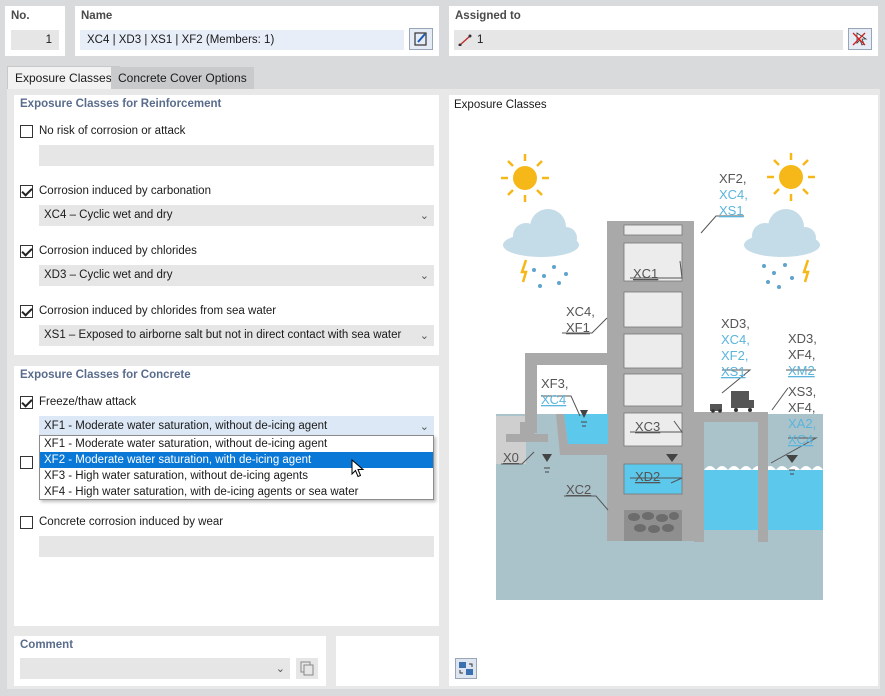 Image resolution: width=885 pixels, height=696 pixels. I want to click on assigned-value: 1, so click(480, 40).